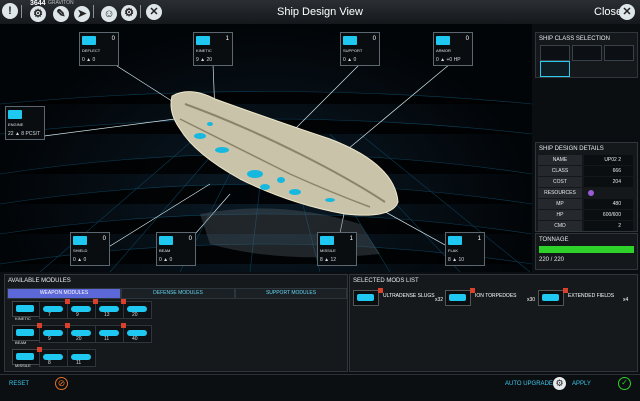  Describe the element at coordinates (555, 69) in the screenshot. I see `ship-class-slot-selected` at that location.